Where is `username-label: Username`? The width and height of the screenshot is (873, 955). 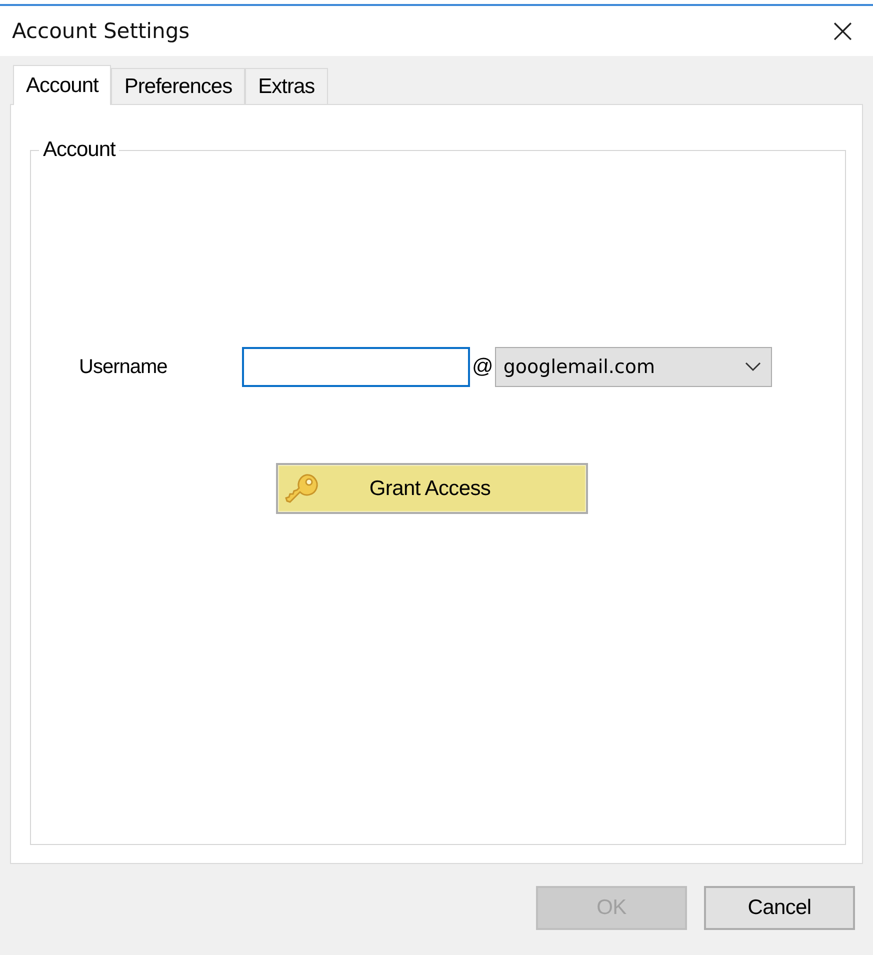
username-label: Username is located at coordinates (123, 367).